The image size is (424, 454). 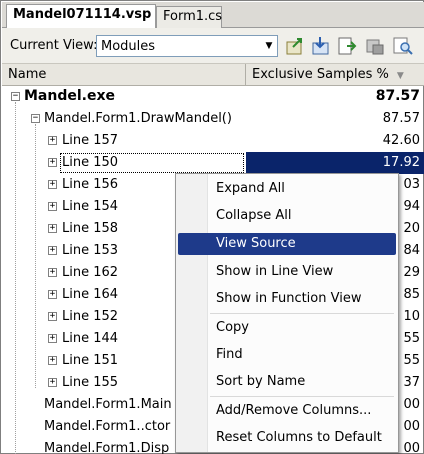 What do you see at coordinates (400, 76) in the screenshot?
I see `sort-descending-icon: ▼` at bounding box center [400, 76].